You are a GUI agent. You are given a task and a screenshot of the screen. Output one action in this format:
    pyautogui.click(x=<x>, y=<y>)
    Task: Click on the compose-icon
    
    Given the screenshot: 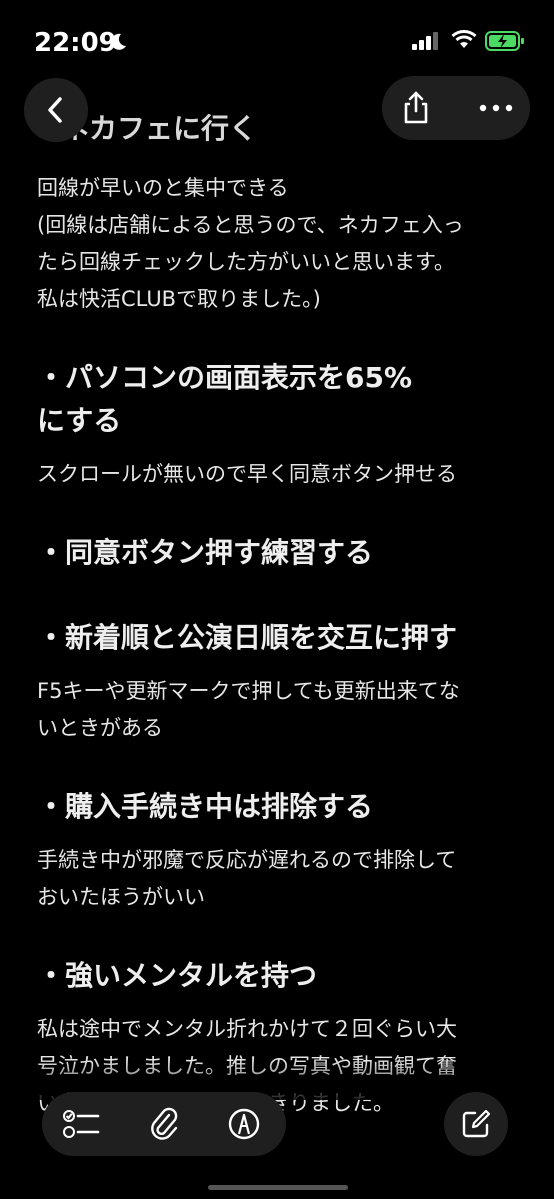 What is the action you would take?
    pyautogui.click(x=476, y=1123)
    